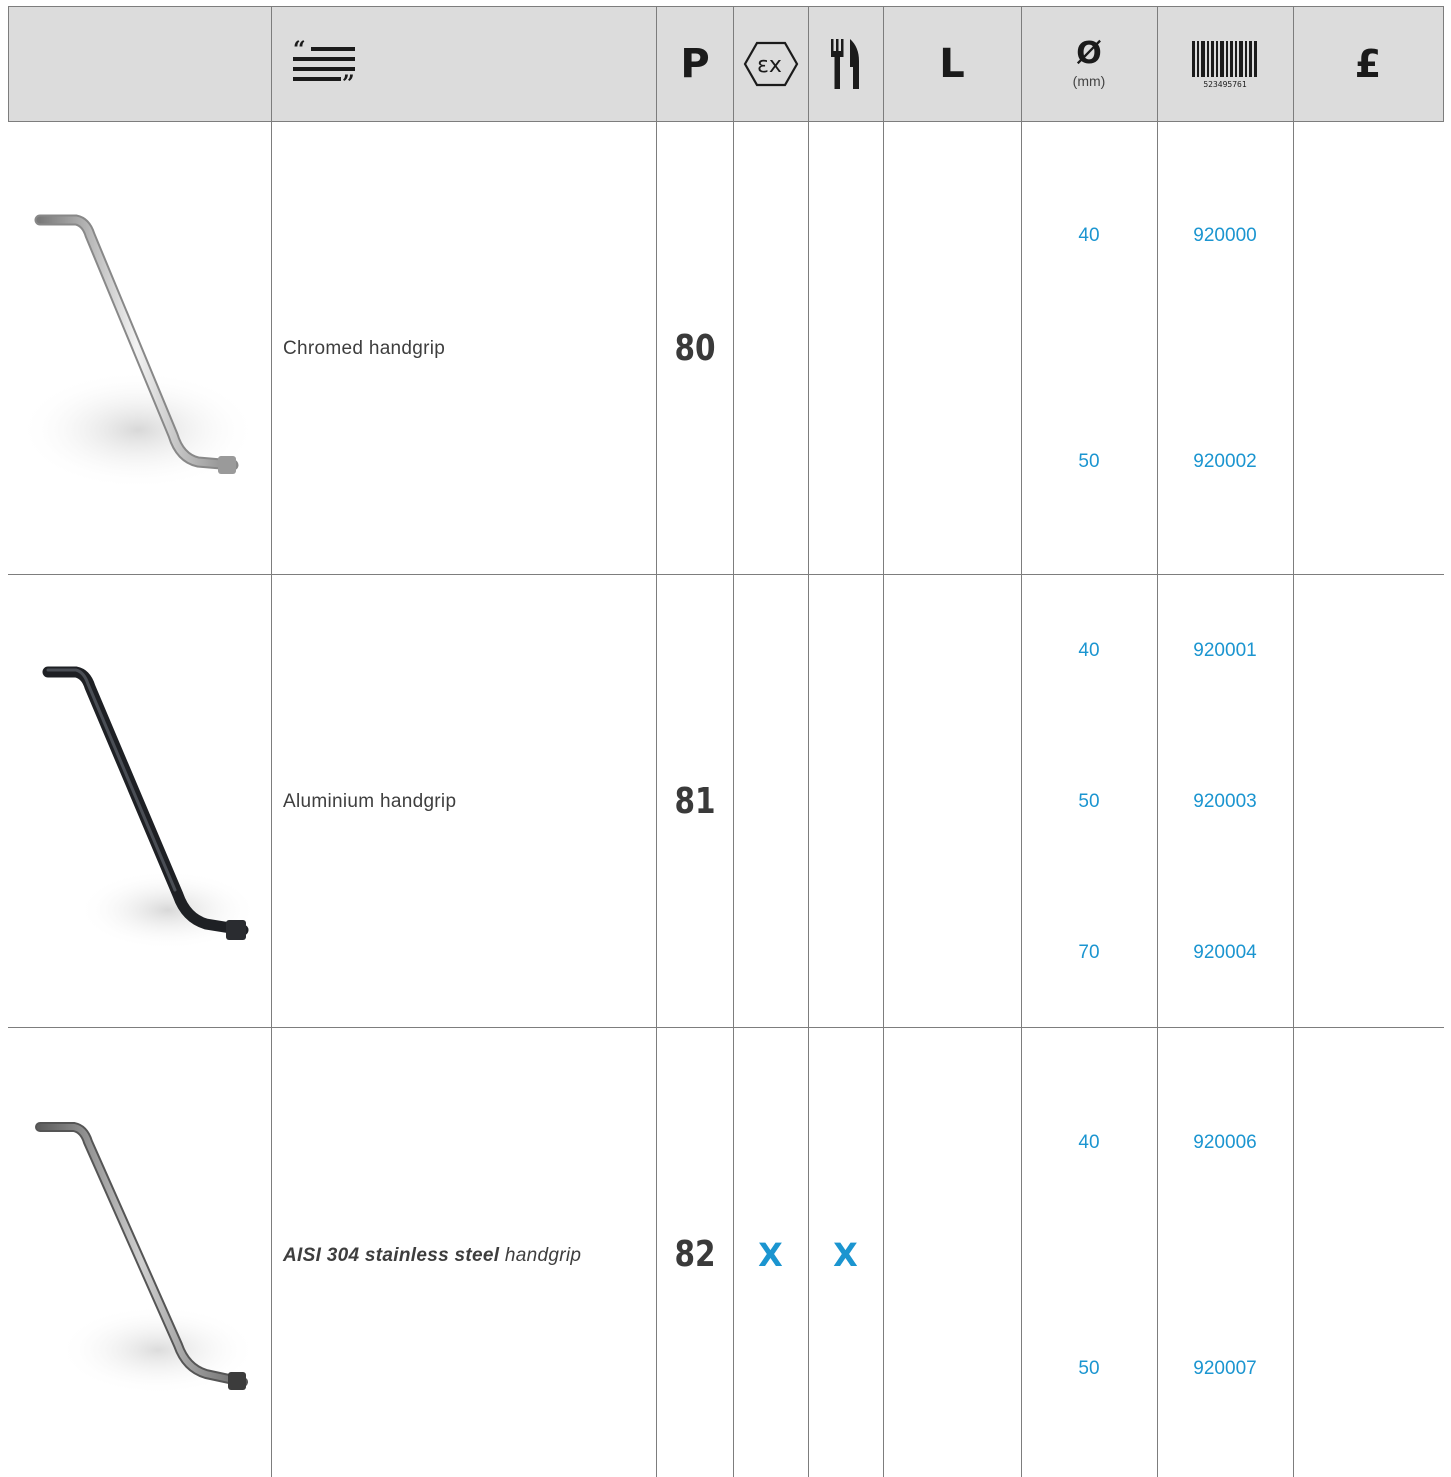 This screenshot has width=1451, height=1477. What do you see at coordinates (543, 1255) in the screenshot?
I see `row-description-suffix: handgrip` at bounding box center [543, 1255].